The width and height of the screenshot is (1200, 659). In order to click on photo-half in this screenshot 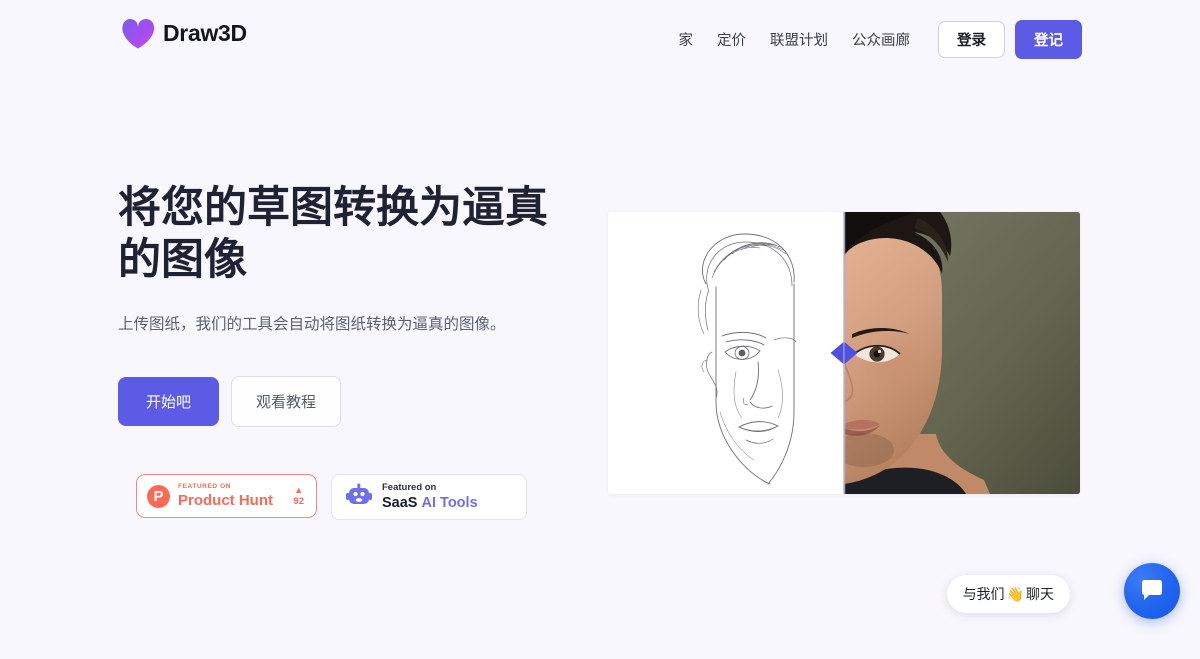, I will do `click(962, 353)`.